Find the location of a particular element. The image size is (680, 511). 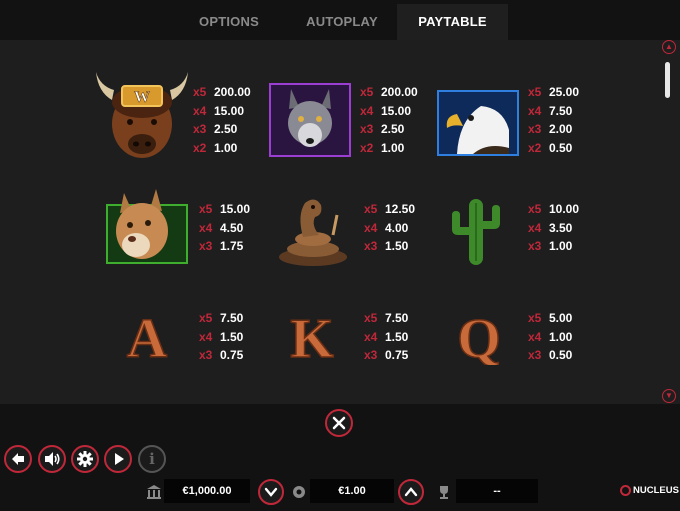

paytable-entry-eagle: x5 25.00 x4 7.50 x3 2.00 x2 0.50 is located at coordinates (553, 120).